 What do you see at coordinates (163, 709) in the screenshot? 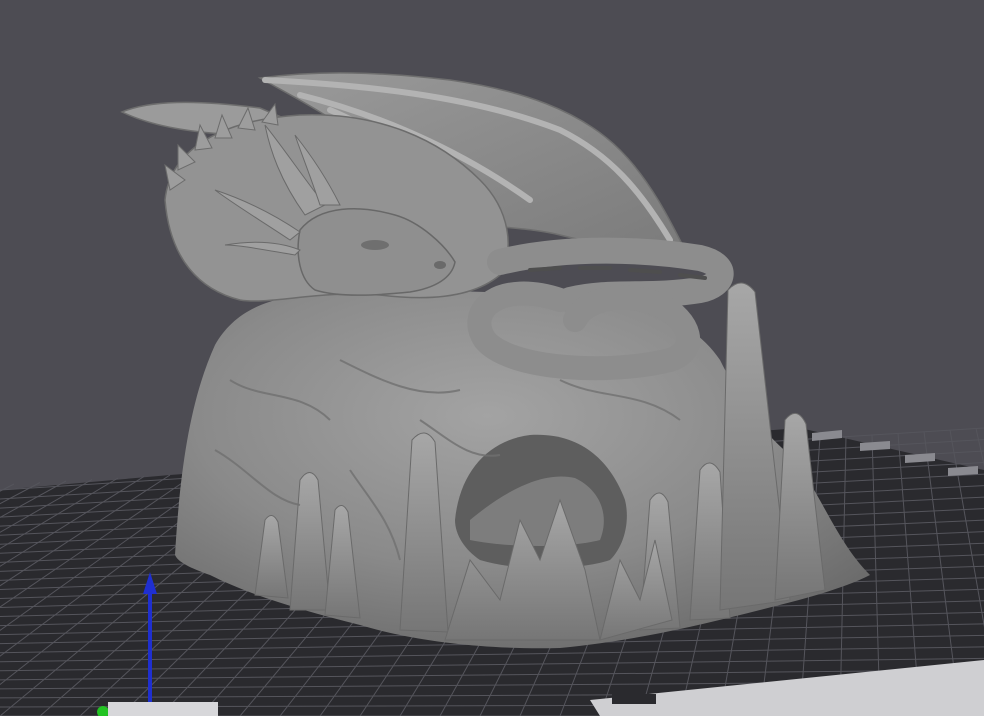
I see `bed-corner-label` at bounding box center [163, 709].